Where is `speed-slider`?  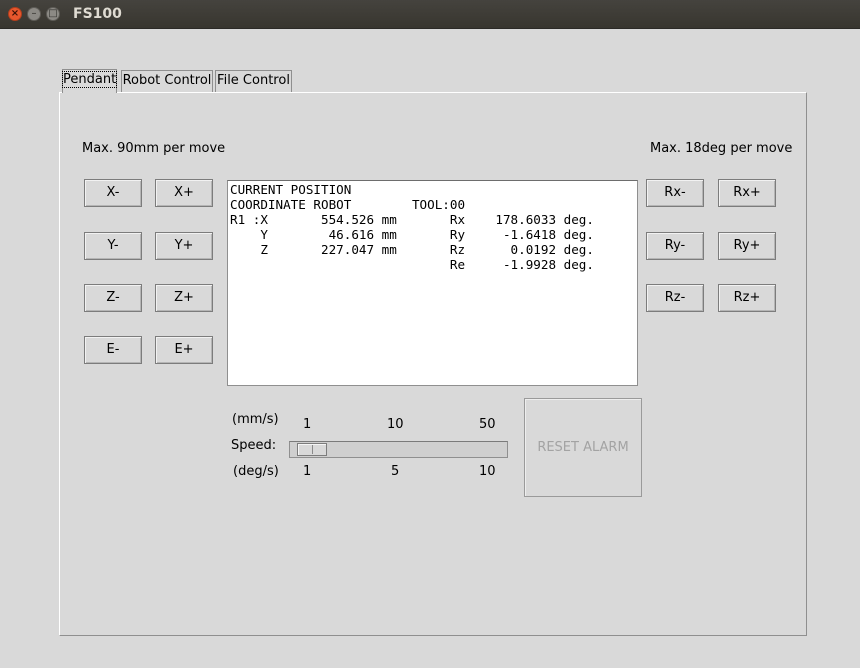 speed-slider is located at coordinates (398, 449).